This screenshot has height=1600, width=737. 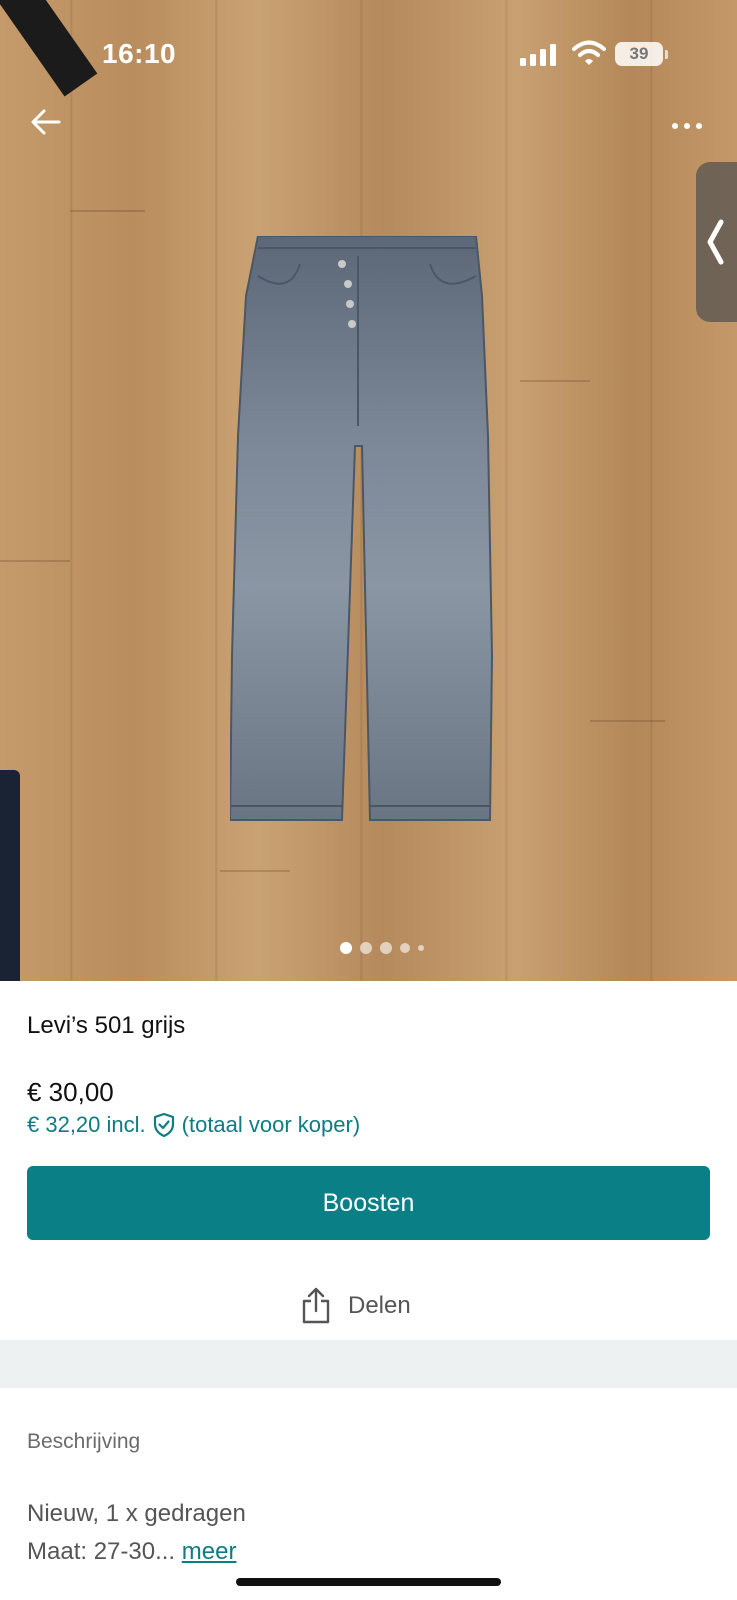 I want to click on price-incl-note: (totaal voor koper), so click(x=271, y=1124).